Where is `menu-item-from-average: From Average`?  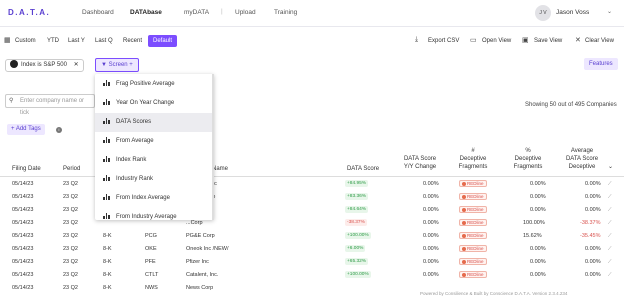 menu-item-from-average: From Average is located at coordinates (154, 141).